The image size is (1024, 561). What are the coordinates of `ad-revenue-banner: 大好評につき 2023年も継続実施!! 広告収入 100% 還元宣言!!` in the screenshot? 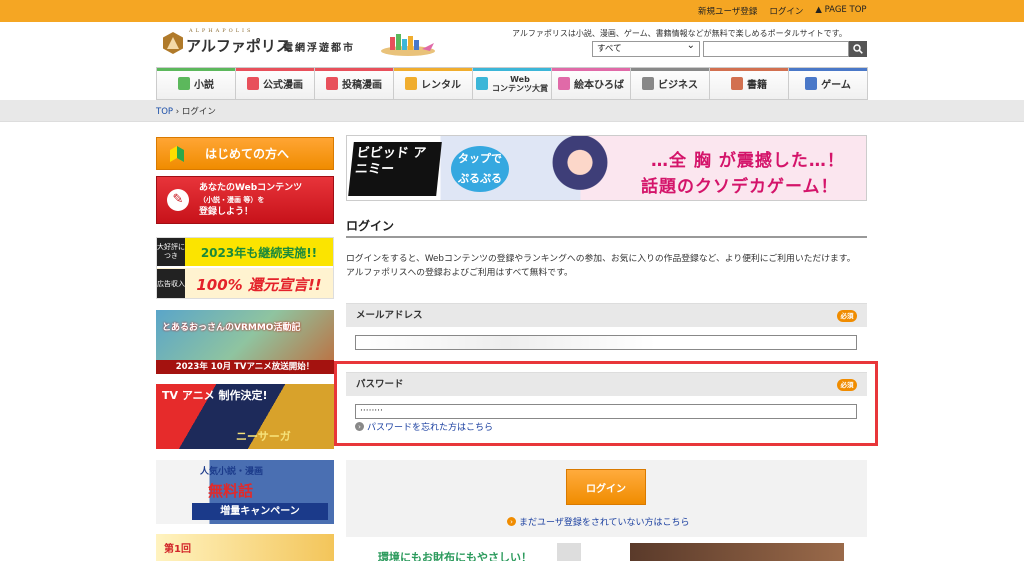 It's located at (245, 268).